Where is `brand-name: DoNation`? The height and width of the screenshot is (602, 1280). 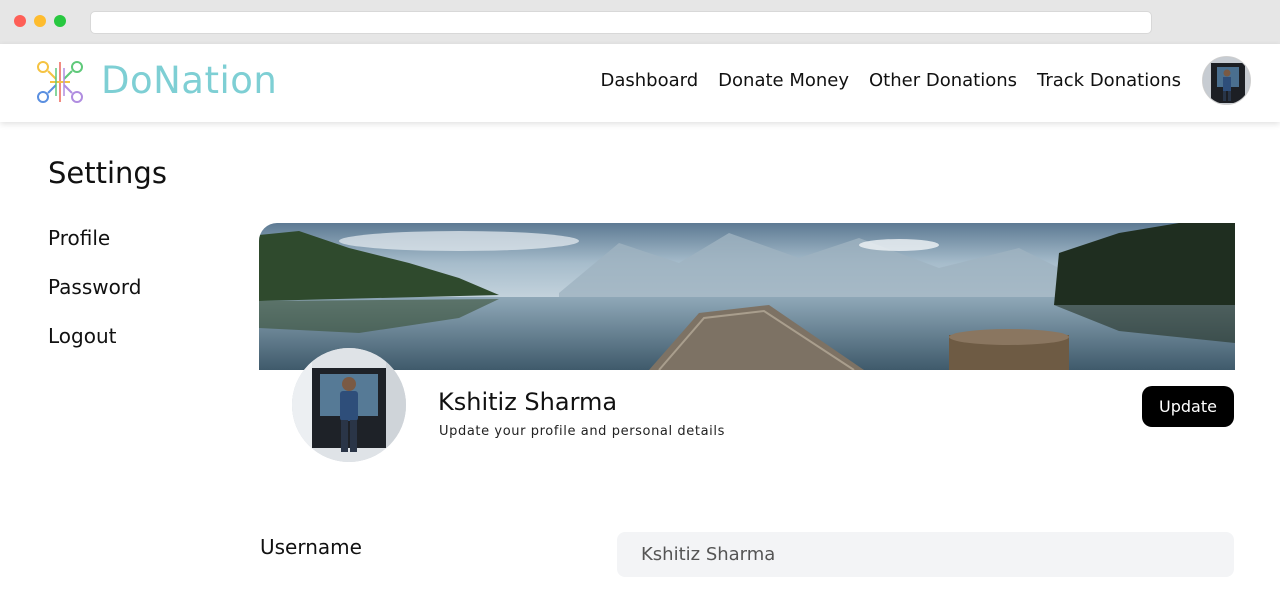
brand-name: DoNation is located at coordinates (189, 81).